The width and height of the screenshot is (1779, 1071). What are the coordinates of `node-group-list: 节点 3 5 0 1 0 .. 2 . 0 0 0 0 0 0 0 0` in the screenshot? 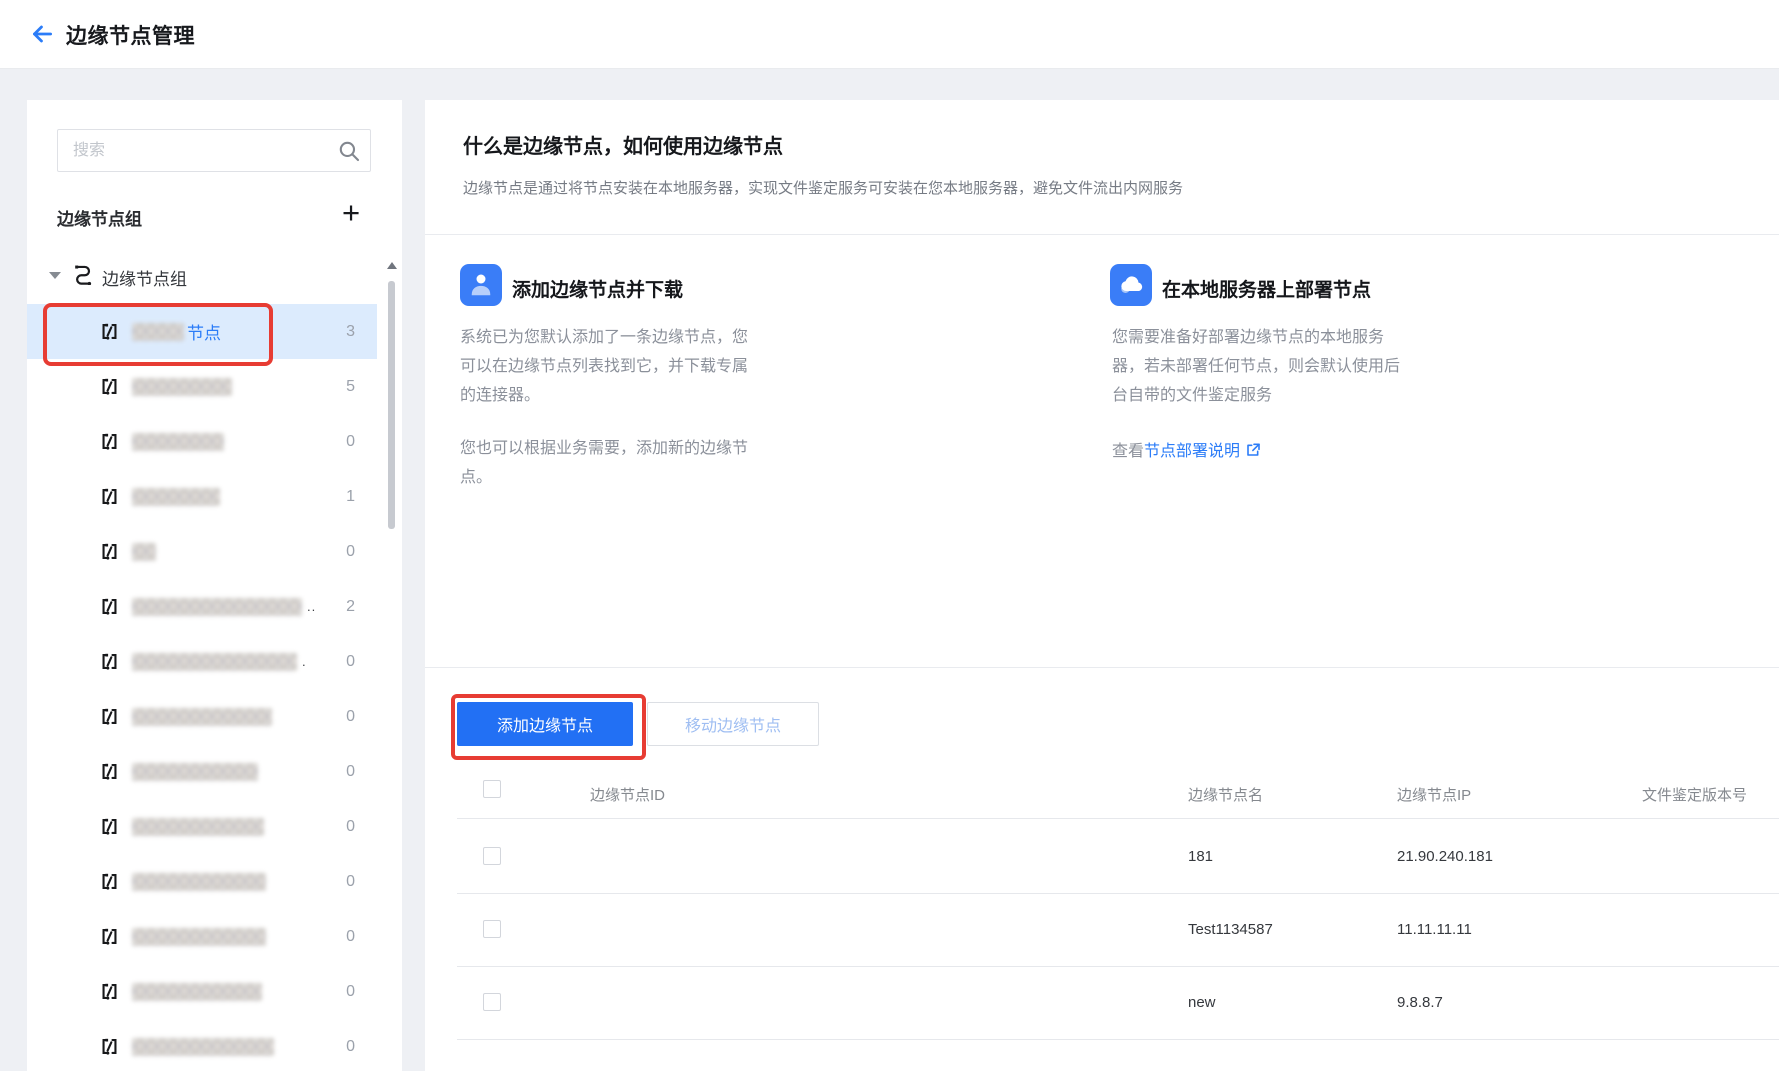 It's located at (202, 687).